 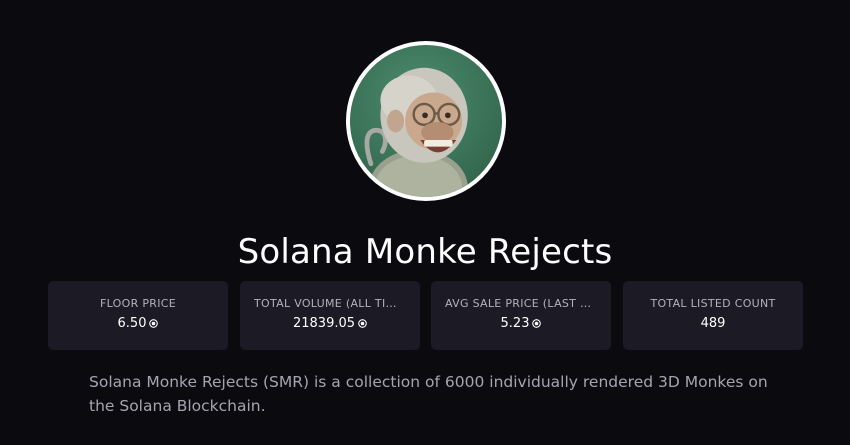 I want to click on stat-value-row: 6.50, so click(x=138, y=324).